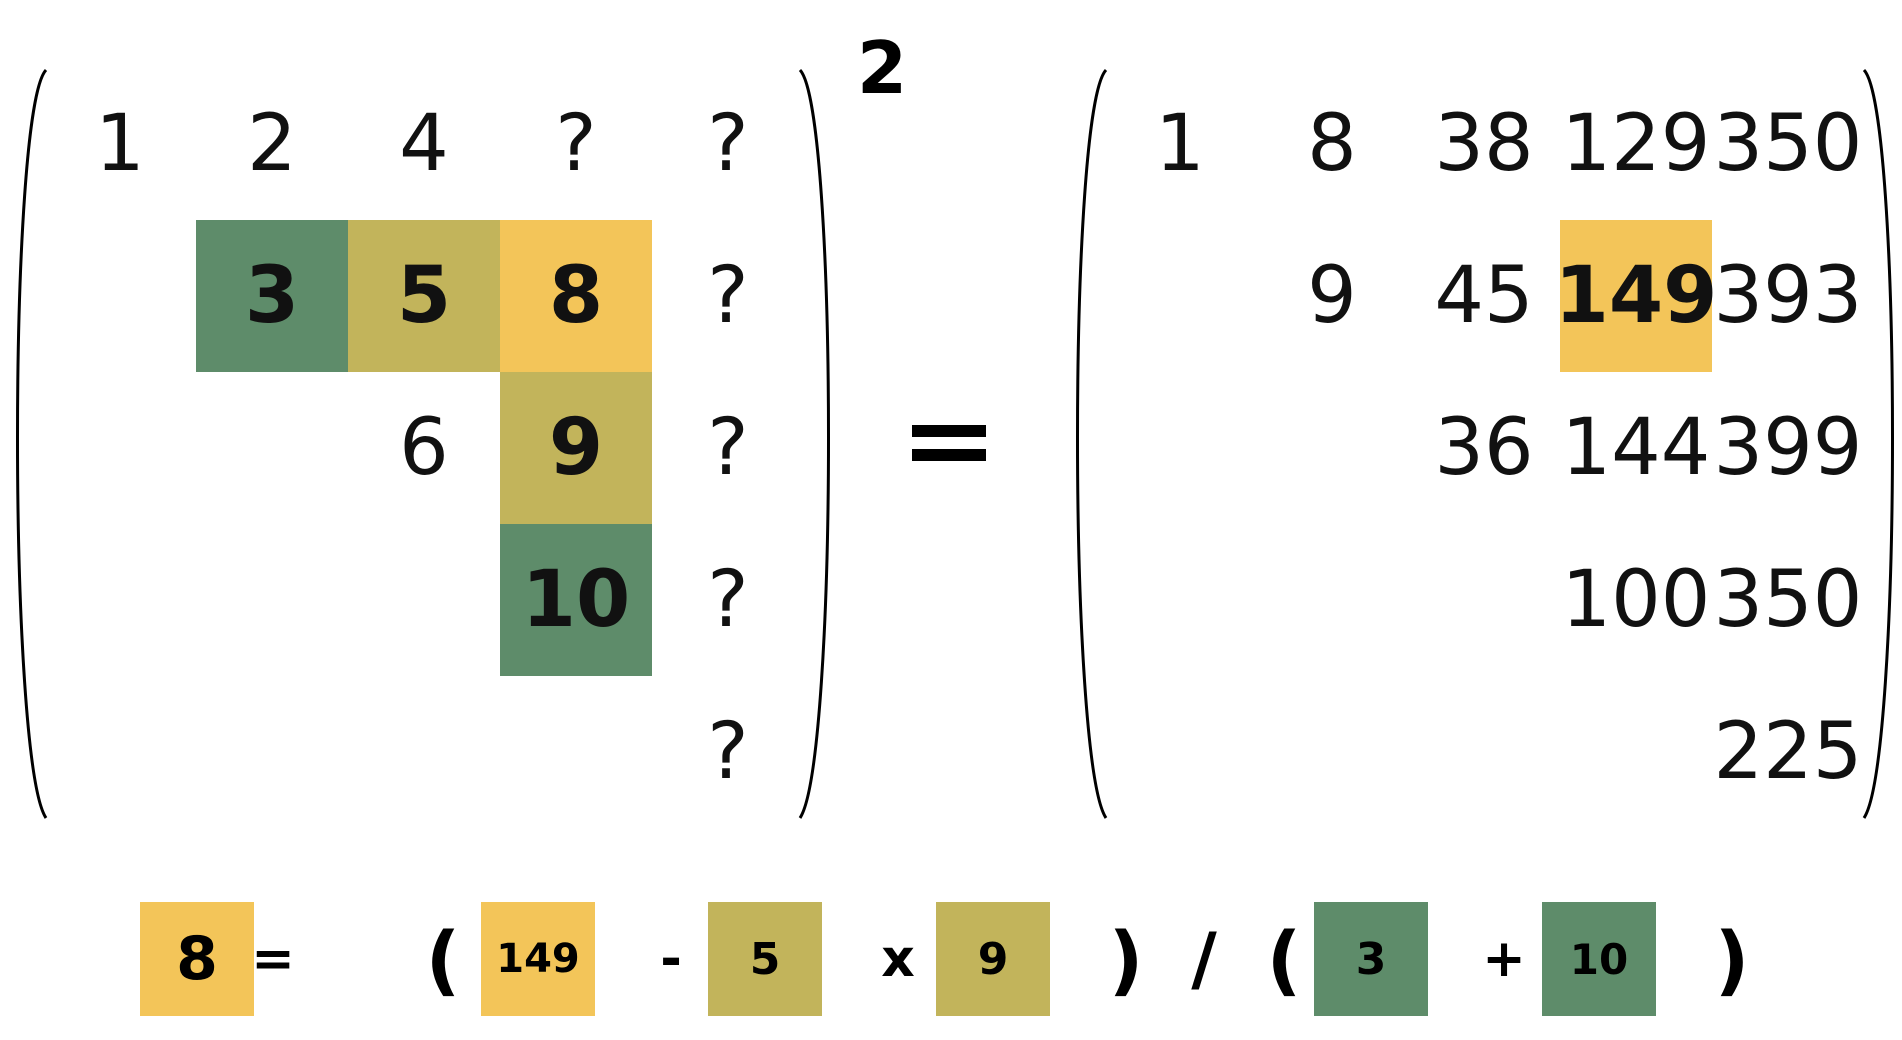 Image resolution: width=1902 pixels, height=1040 pixels. Describe the element at coordinates (993, 959) in the screenshot. I see `equation-tile-9: 9` at that location.